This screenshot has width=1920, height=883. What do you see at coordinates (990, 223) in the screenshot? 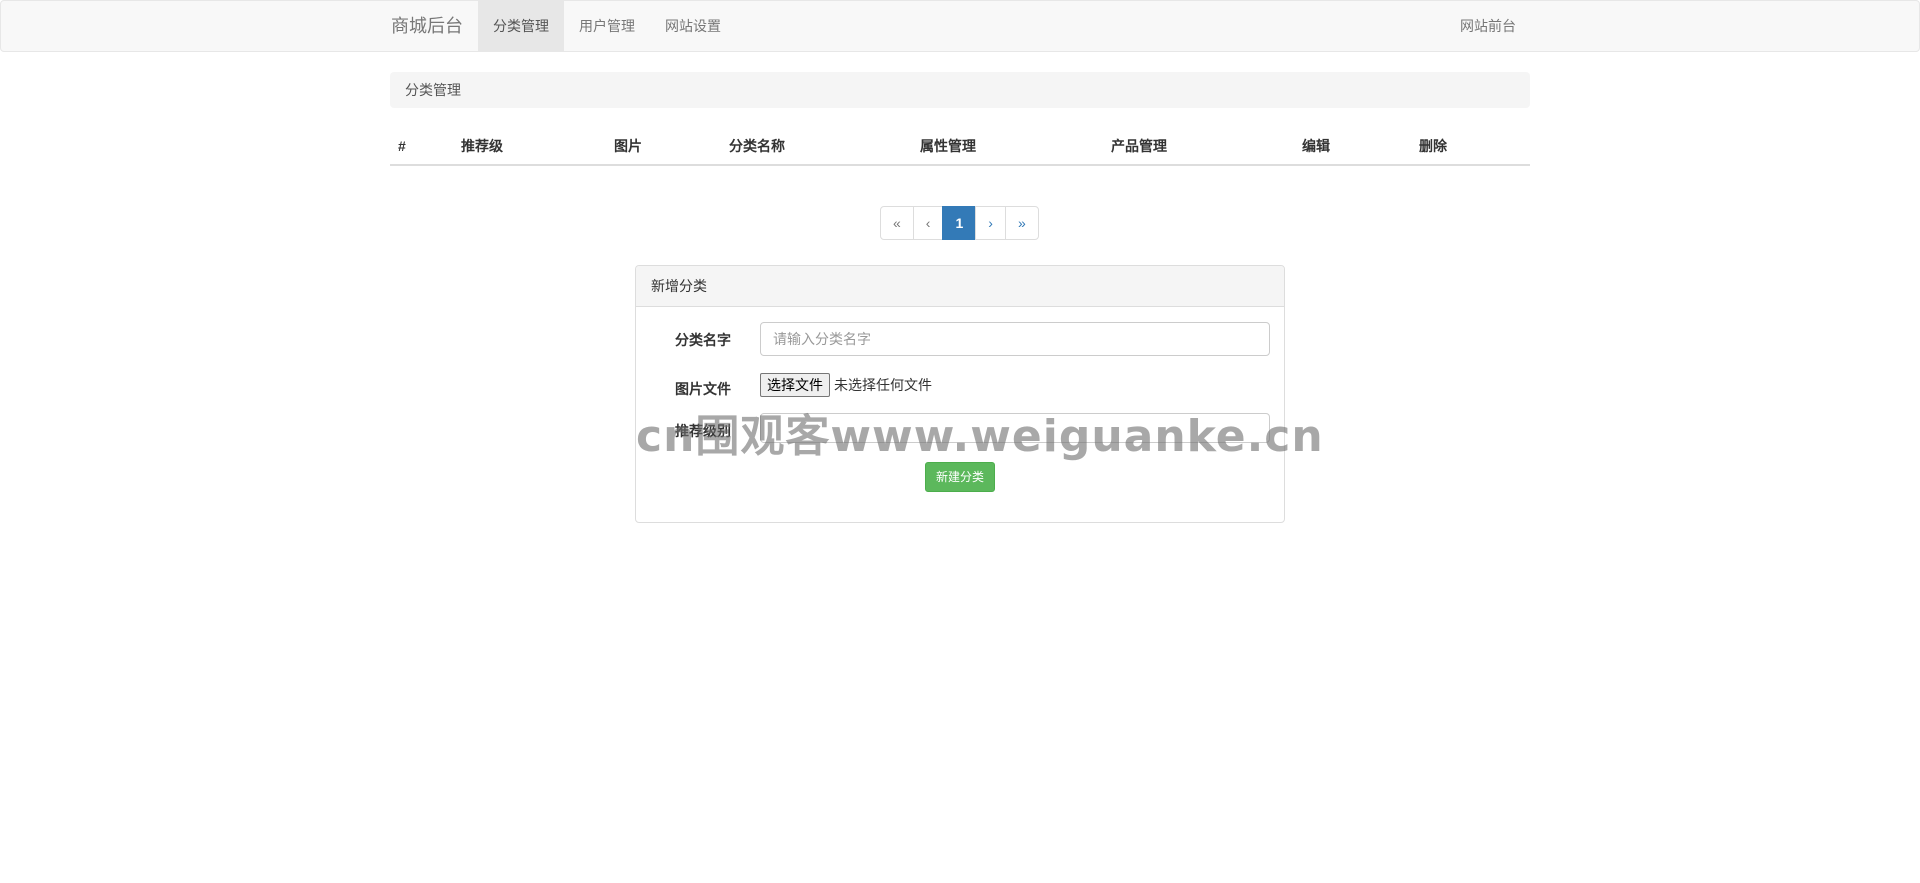
I see `page-next-button: ›` at bounding box center [990, 223].